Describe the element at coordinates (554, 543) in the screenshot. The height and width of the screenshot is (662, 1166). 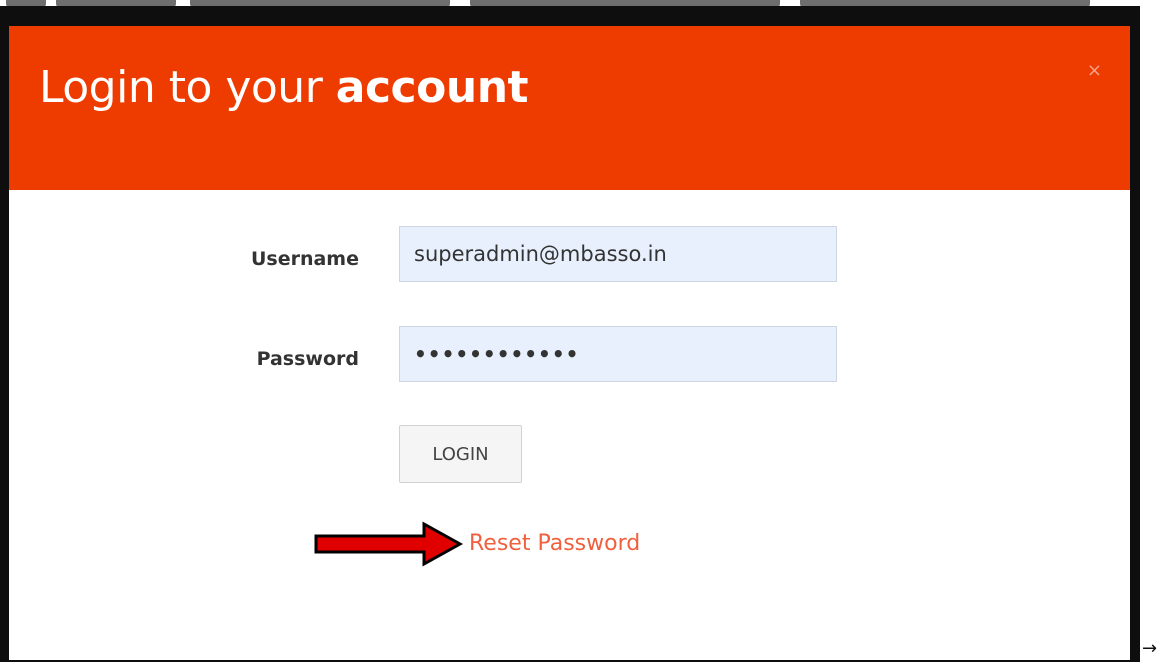
I see `reset-password-link: Reset Password` at that location.